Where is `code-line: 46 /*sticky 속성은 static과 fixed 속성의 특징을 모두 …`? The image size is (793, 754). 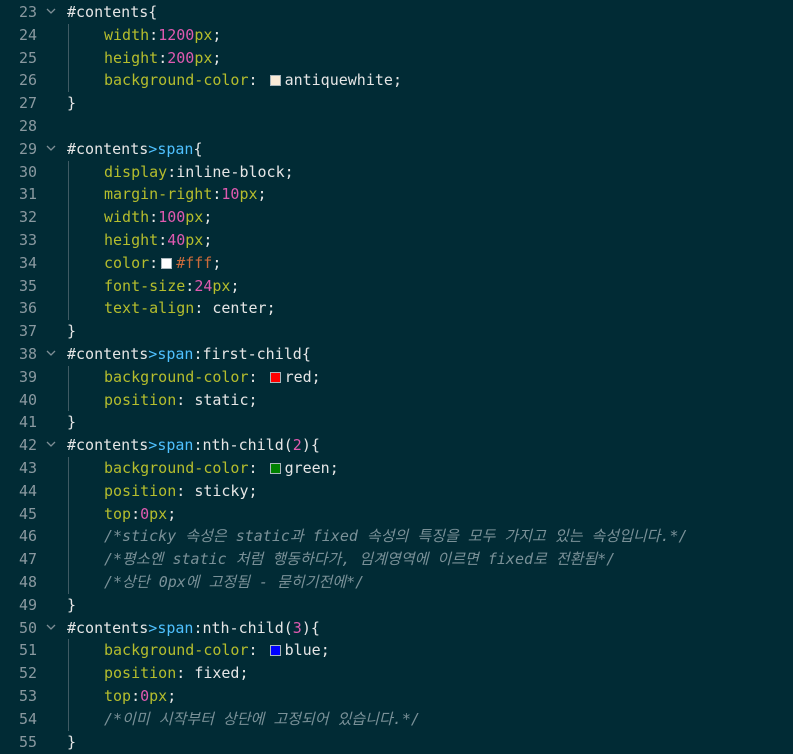 code-line: 46 /*sticky 속성은 static과 fixed 속성의 특징을 모두 … is located at coordinates (396, 537).